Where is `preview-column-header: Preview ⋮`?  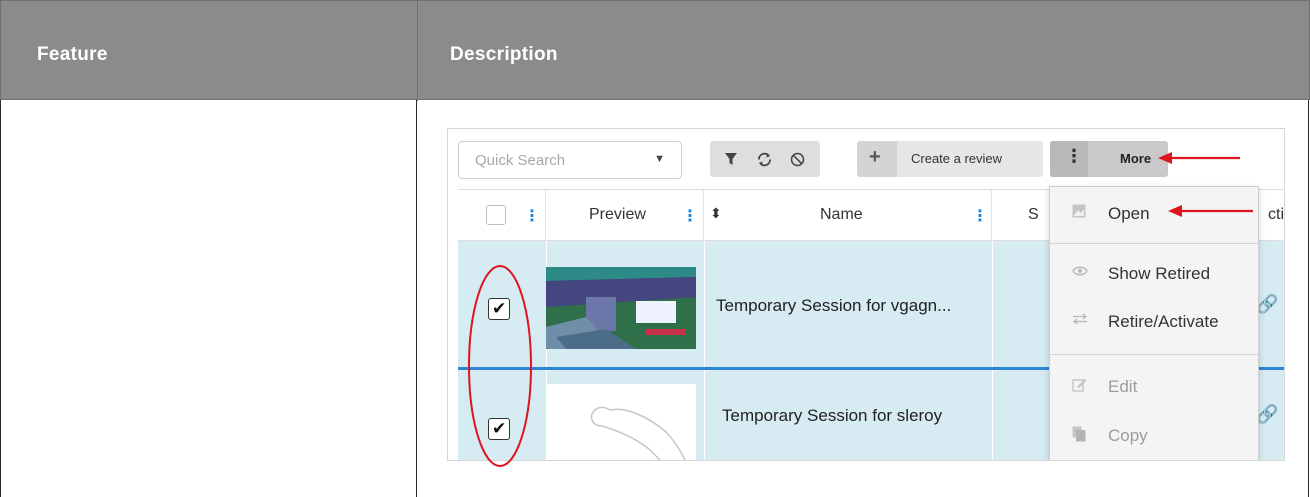
preview-column-header: Preview ⋮ is located at coordinates (625, 216).